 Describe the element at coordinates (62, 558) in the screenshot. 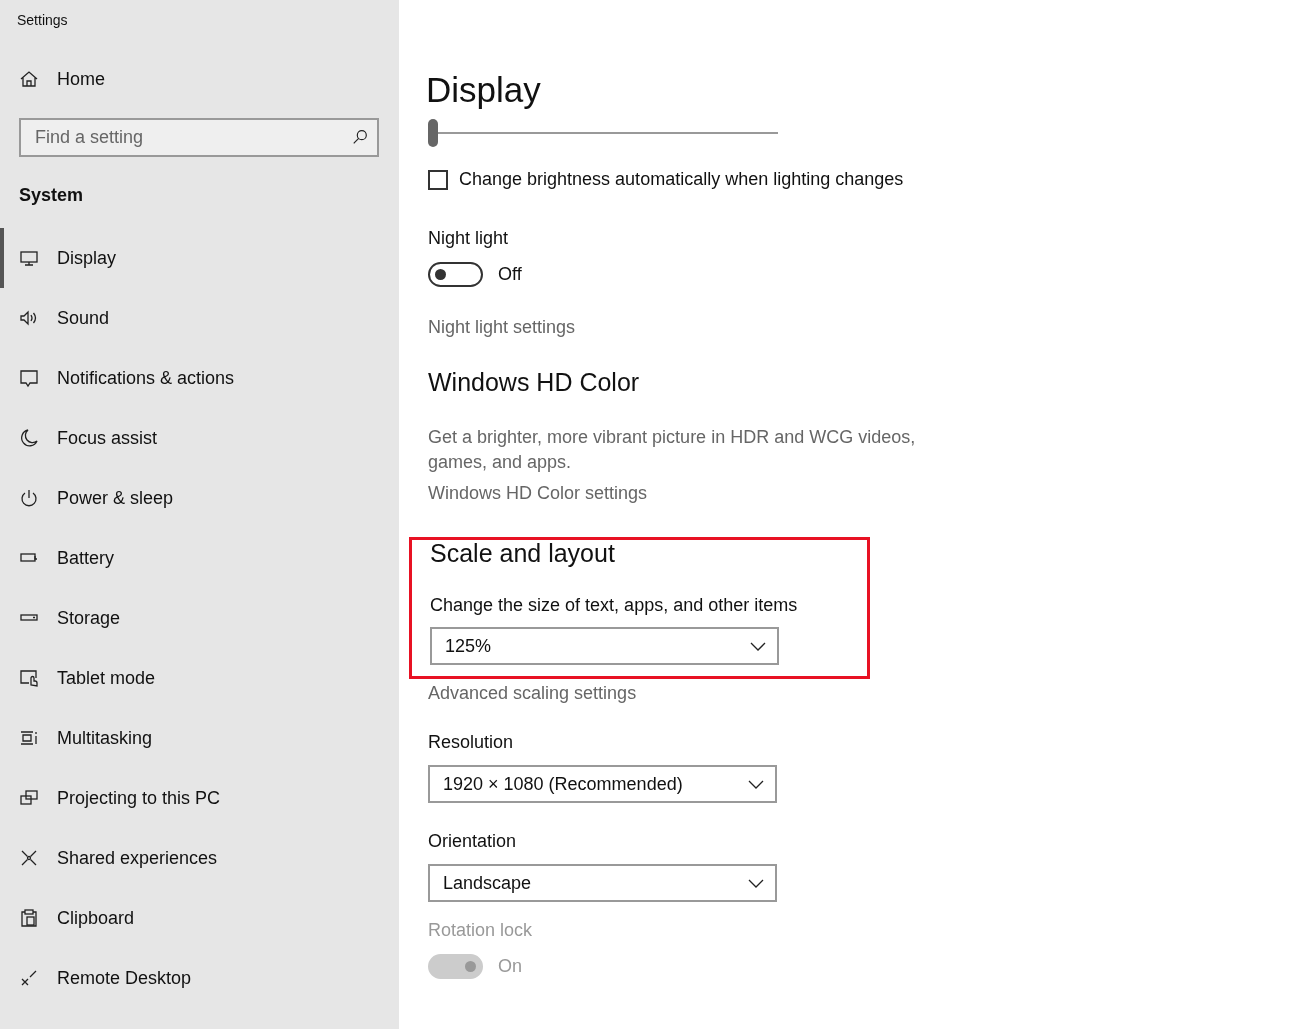

I see `sidebar-item: Battery` at that location.